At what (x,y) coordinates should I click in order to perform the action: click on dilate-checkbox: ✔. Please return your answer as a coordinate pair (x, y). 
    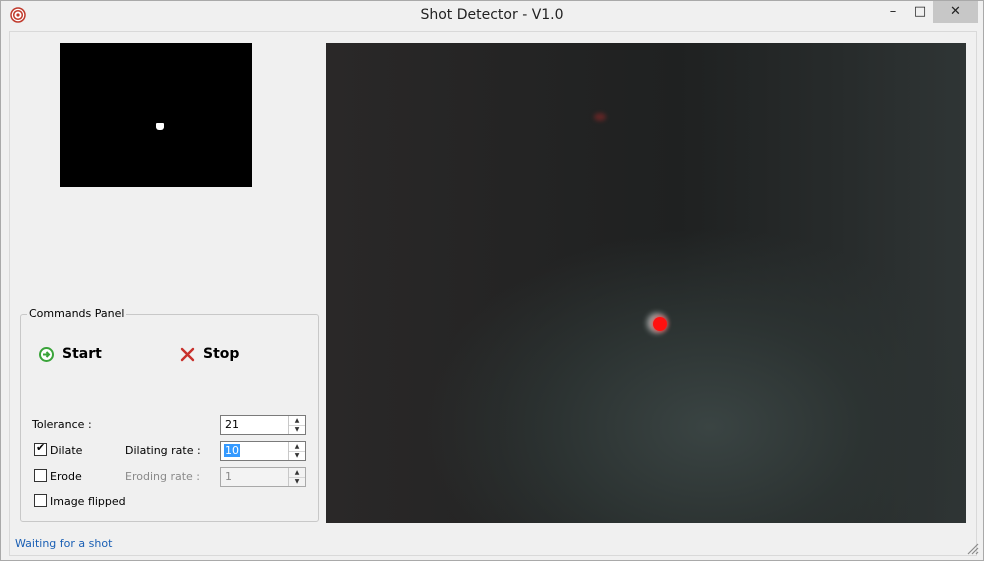
    Looking at the image, I should click on (40, 448).